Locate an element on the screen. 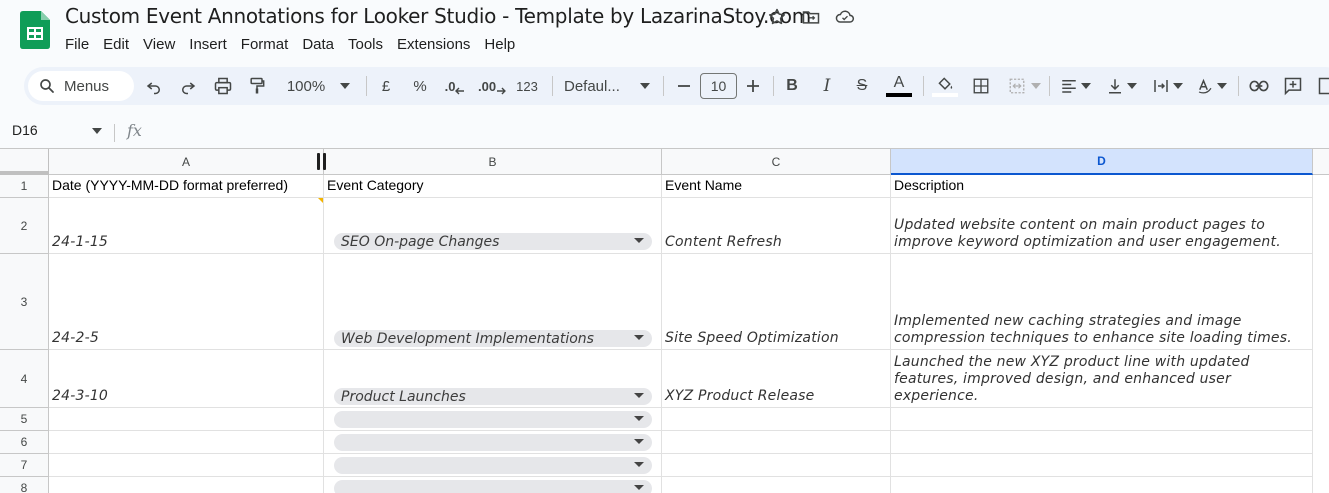 The width and height of the screenshot is (1329, 493). cell-d1: Description is located at coordinates (1102, 186).